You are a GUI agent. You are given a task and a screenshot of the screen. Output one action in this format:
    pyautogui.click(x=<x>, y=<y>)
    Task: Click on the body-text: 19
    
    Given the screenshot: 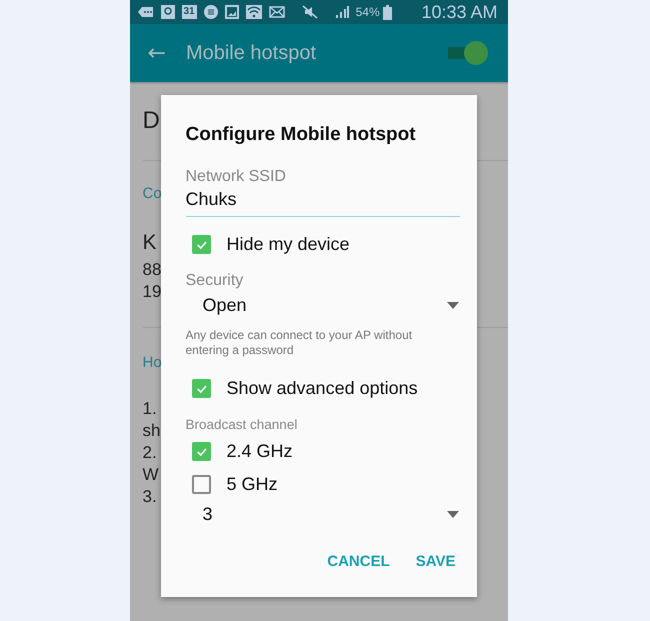 What is the action you would take?
    pyautogui.click(x=152, y=292)
    